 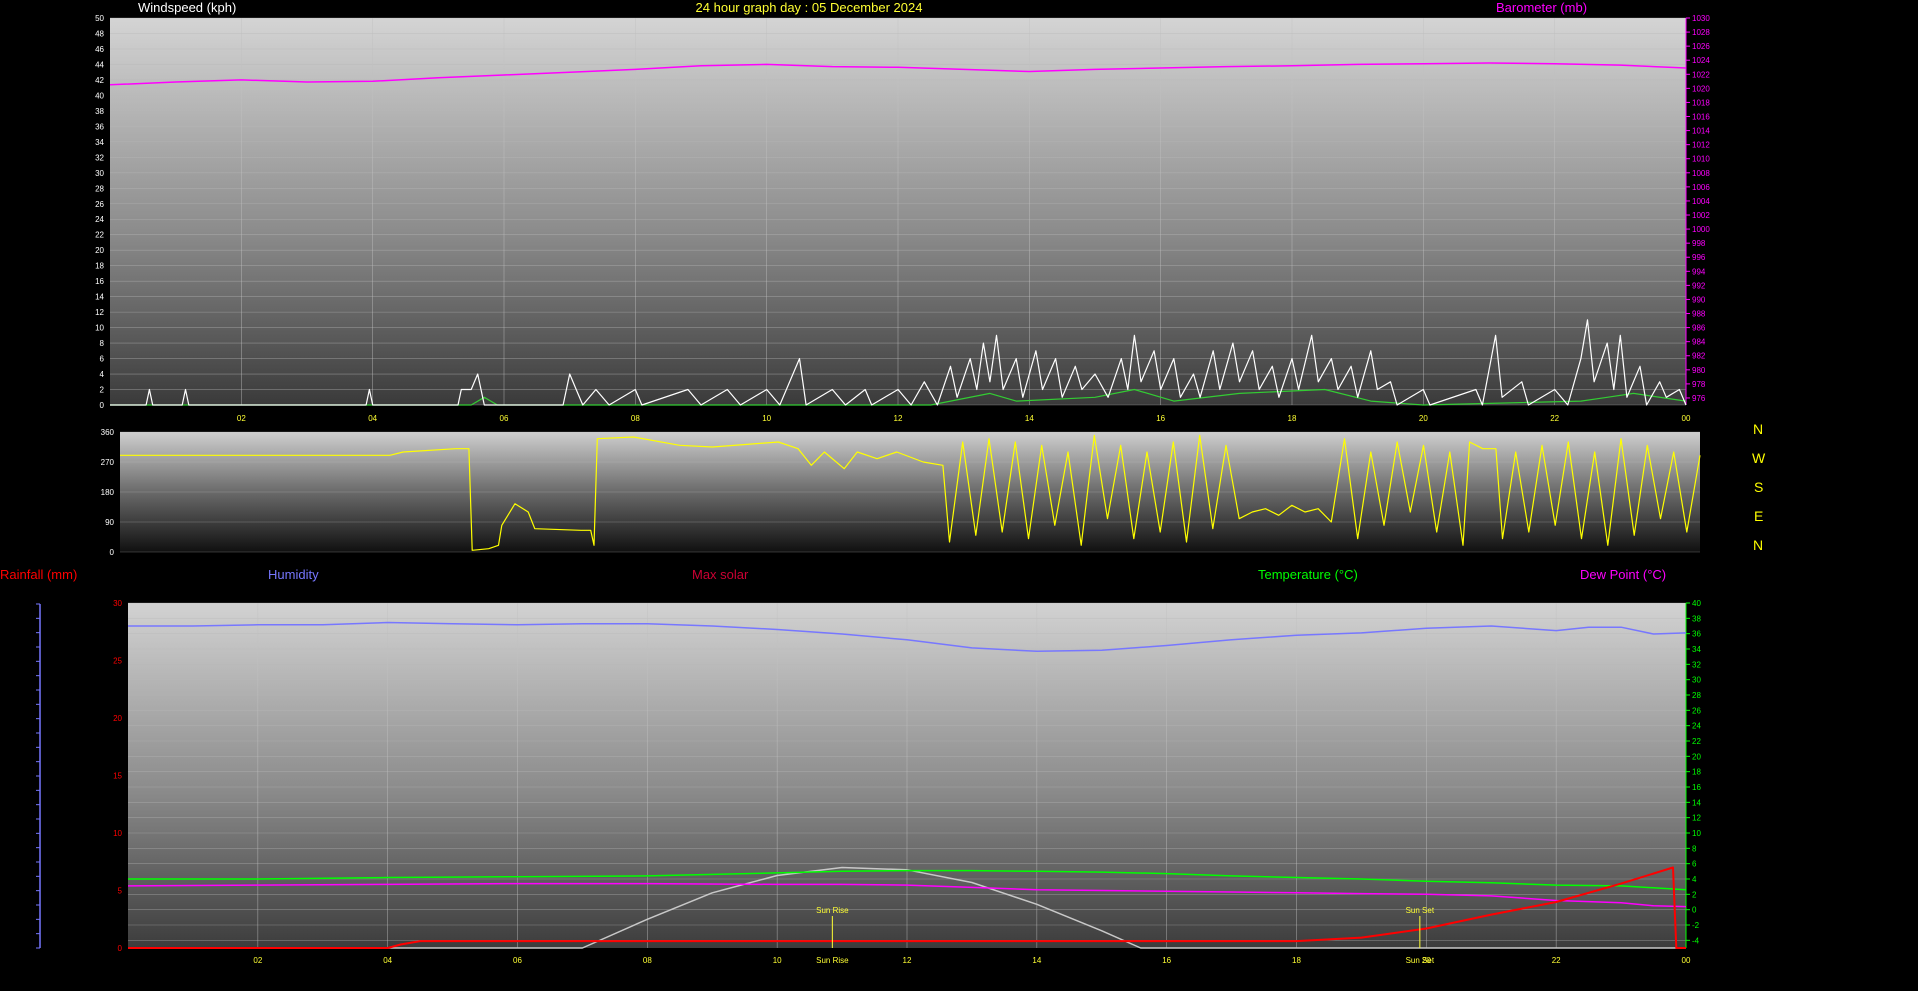 What do you see at coordinates (1699, 342) in the screenshot?
I see `ytick-right-label: 984` at bounding box center [1699, 342].